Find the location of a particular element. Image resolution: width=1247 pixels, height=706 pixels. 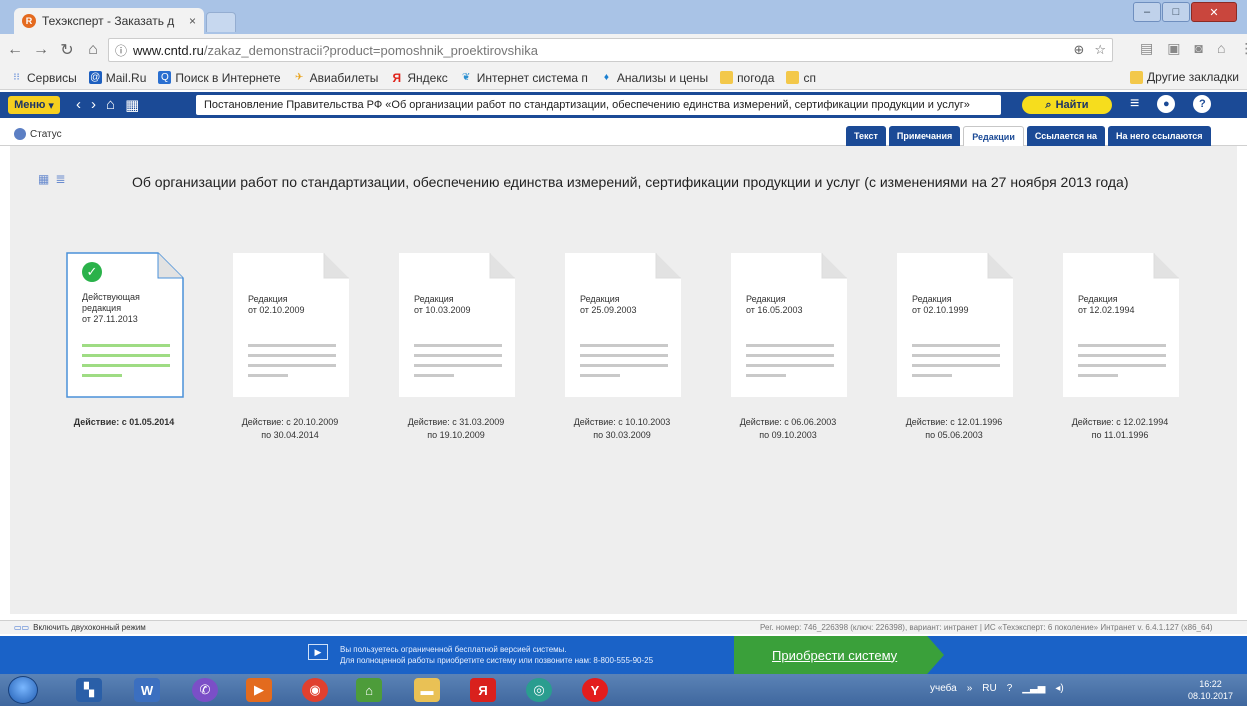

chrome-menu-icon: ⋮ is located at coordinates (1243, 48).